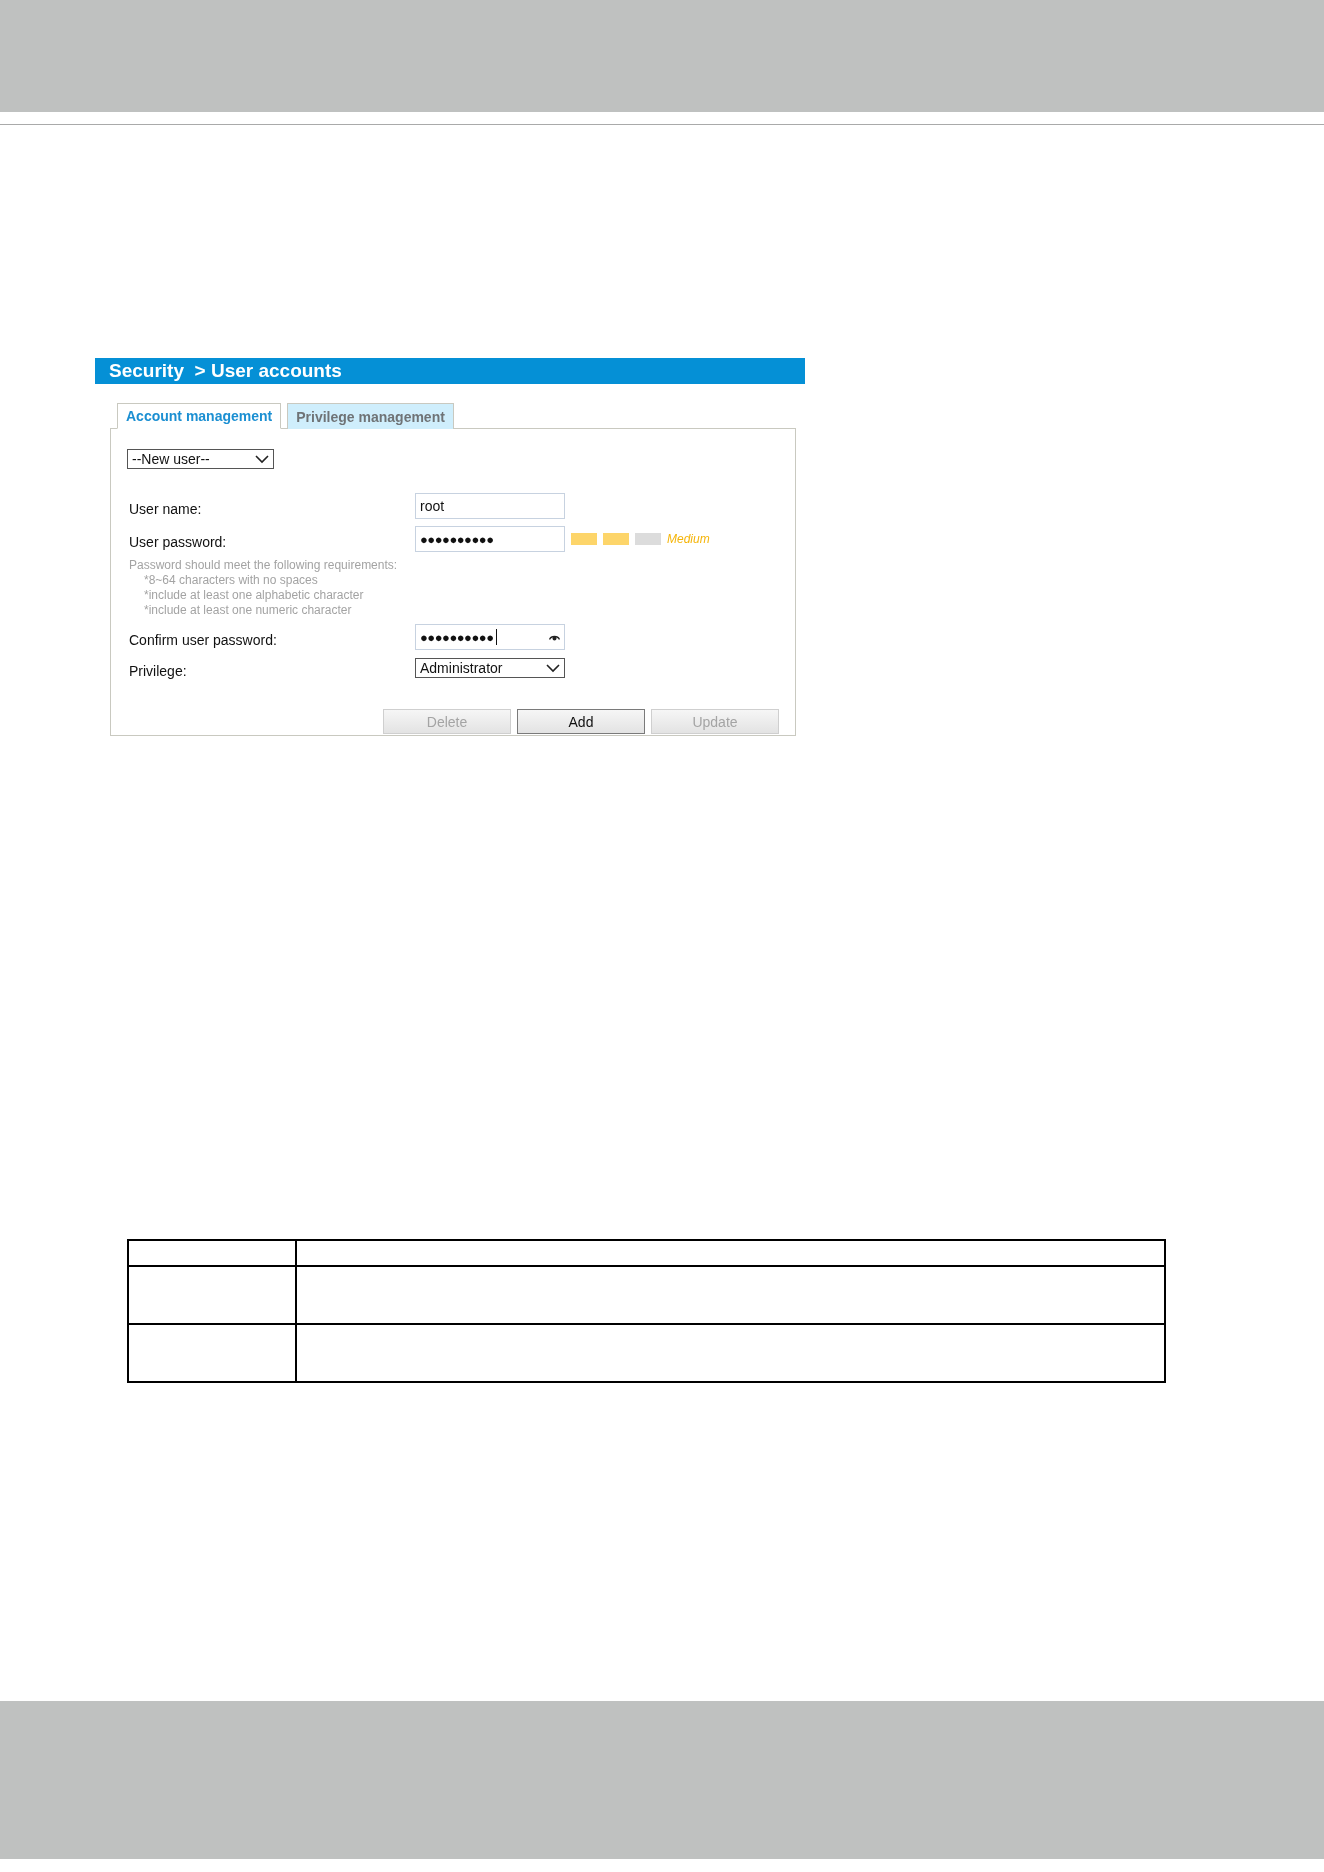 Image resolution: width=1324 pixels, height=1872 pixels. What do you see at coordinates (225, 371) in the screenshot?
I see `page-title: Security > User accounts` at bounding box center [225, 371].